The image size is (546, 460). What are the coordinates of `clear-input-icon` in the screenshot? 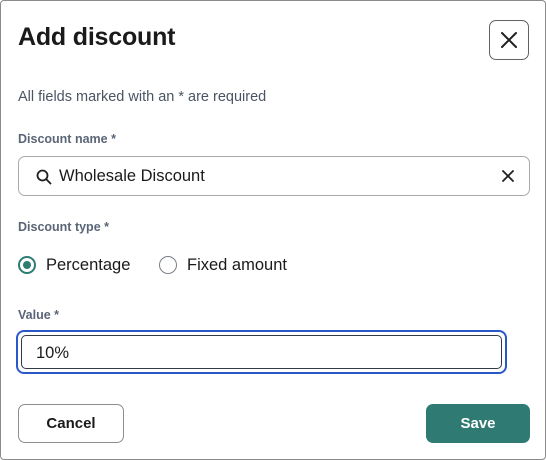 It's located at (508, 176).